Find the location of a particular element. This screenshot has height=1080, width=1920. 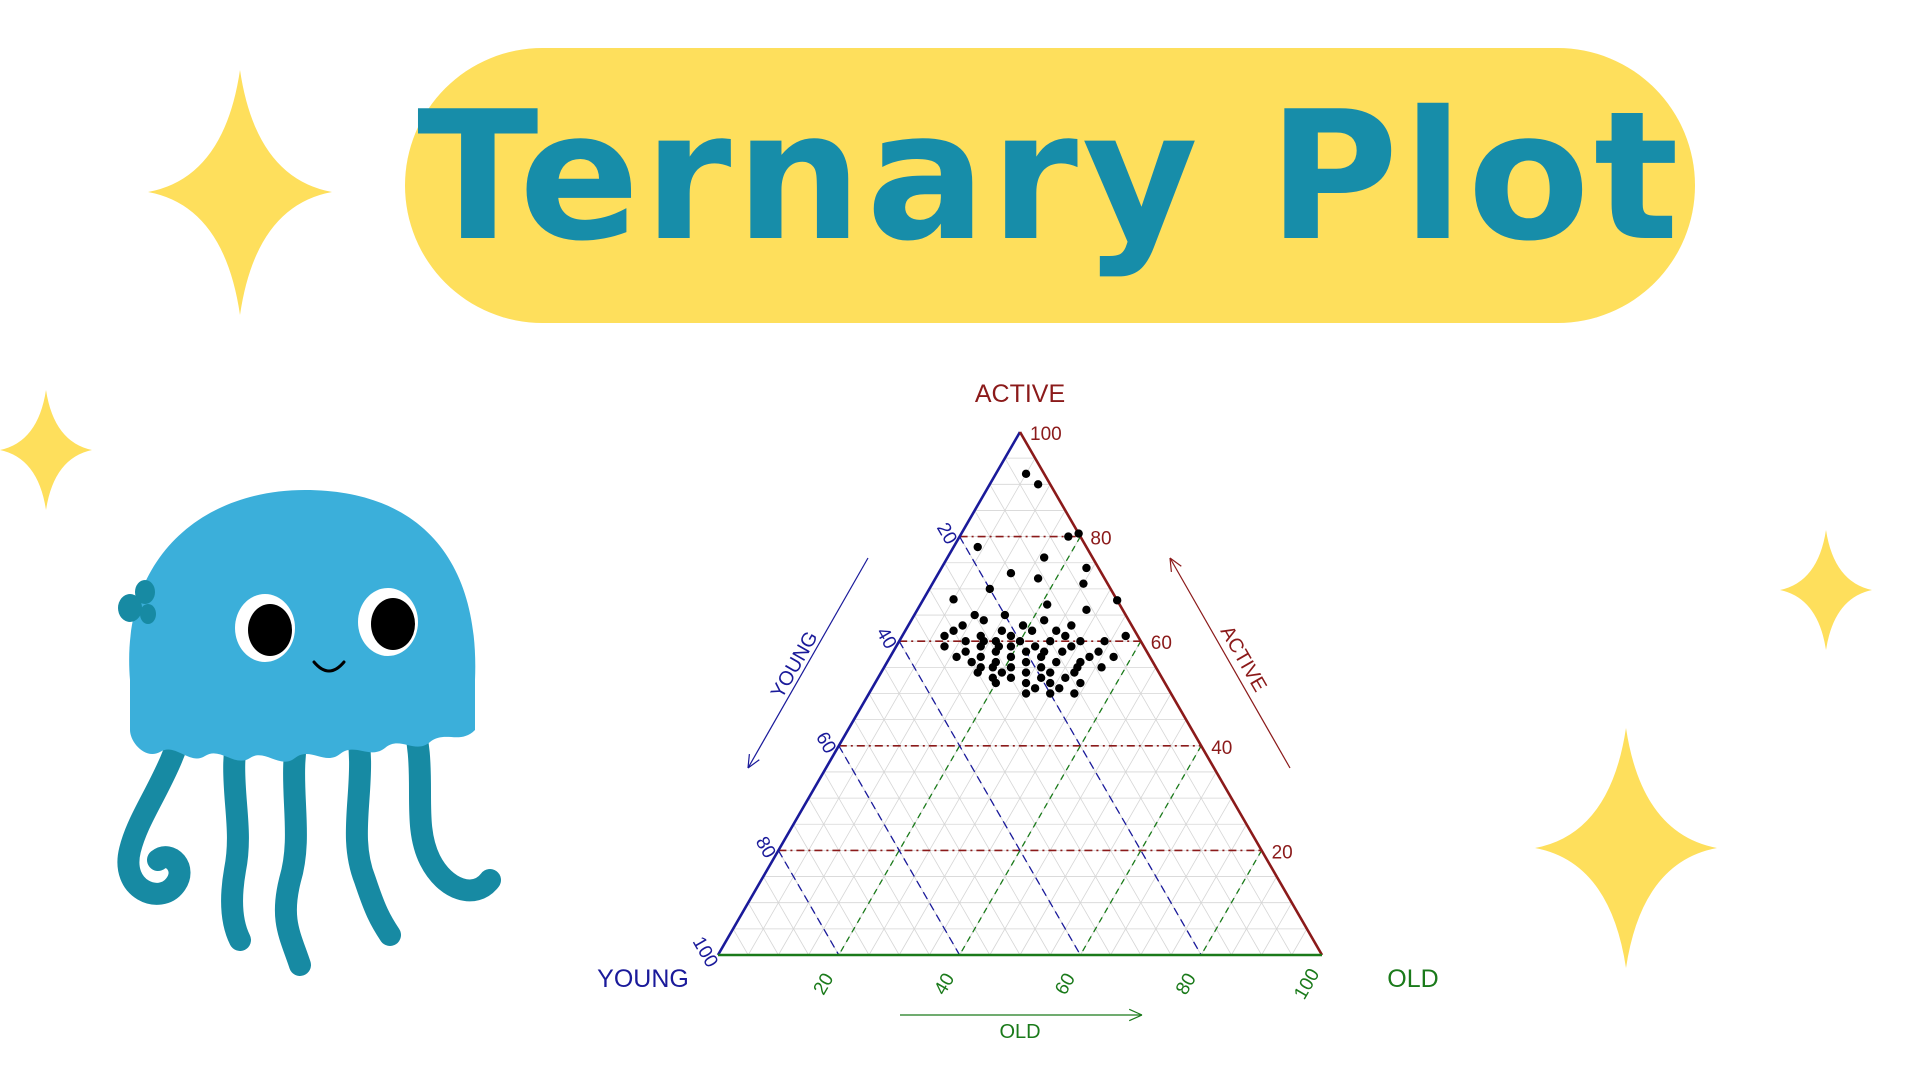

tick-label-old: 40 is located at coordinates (944, 984).